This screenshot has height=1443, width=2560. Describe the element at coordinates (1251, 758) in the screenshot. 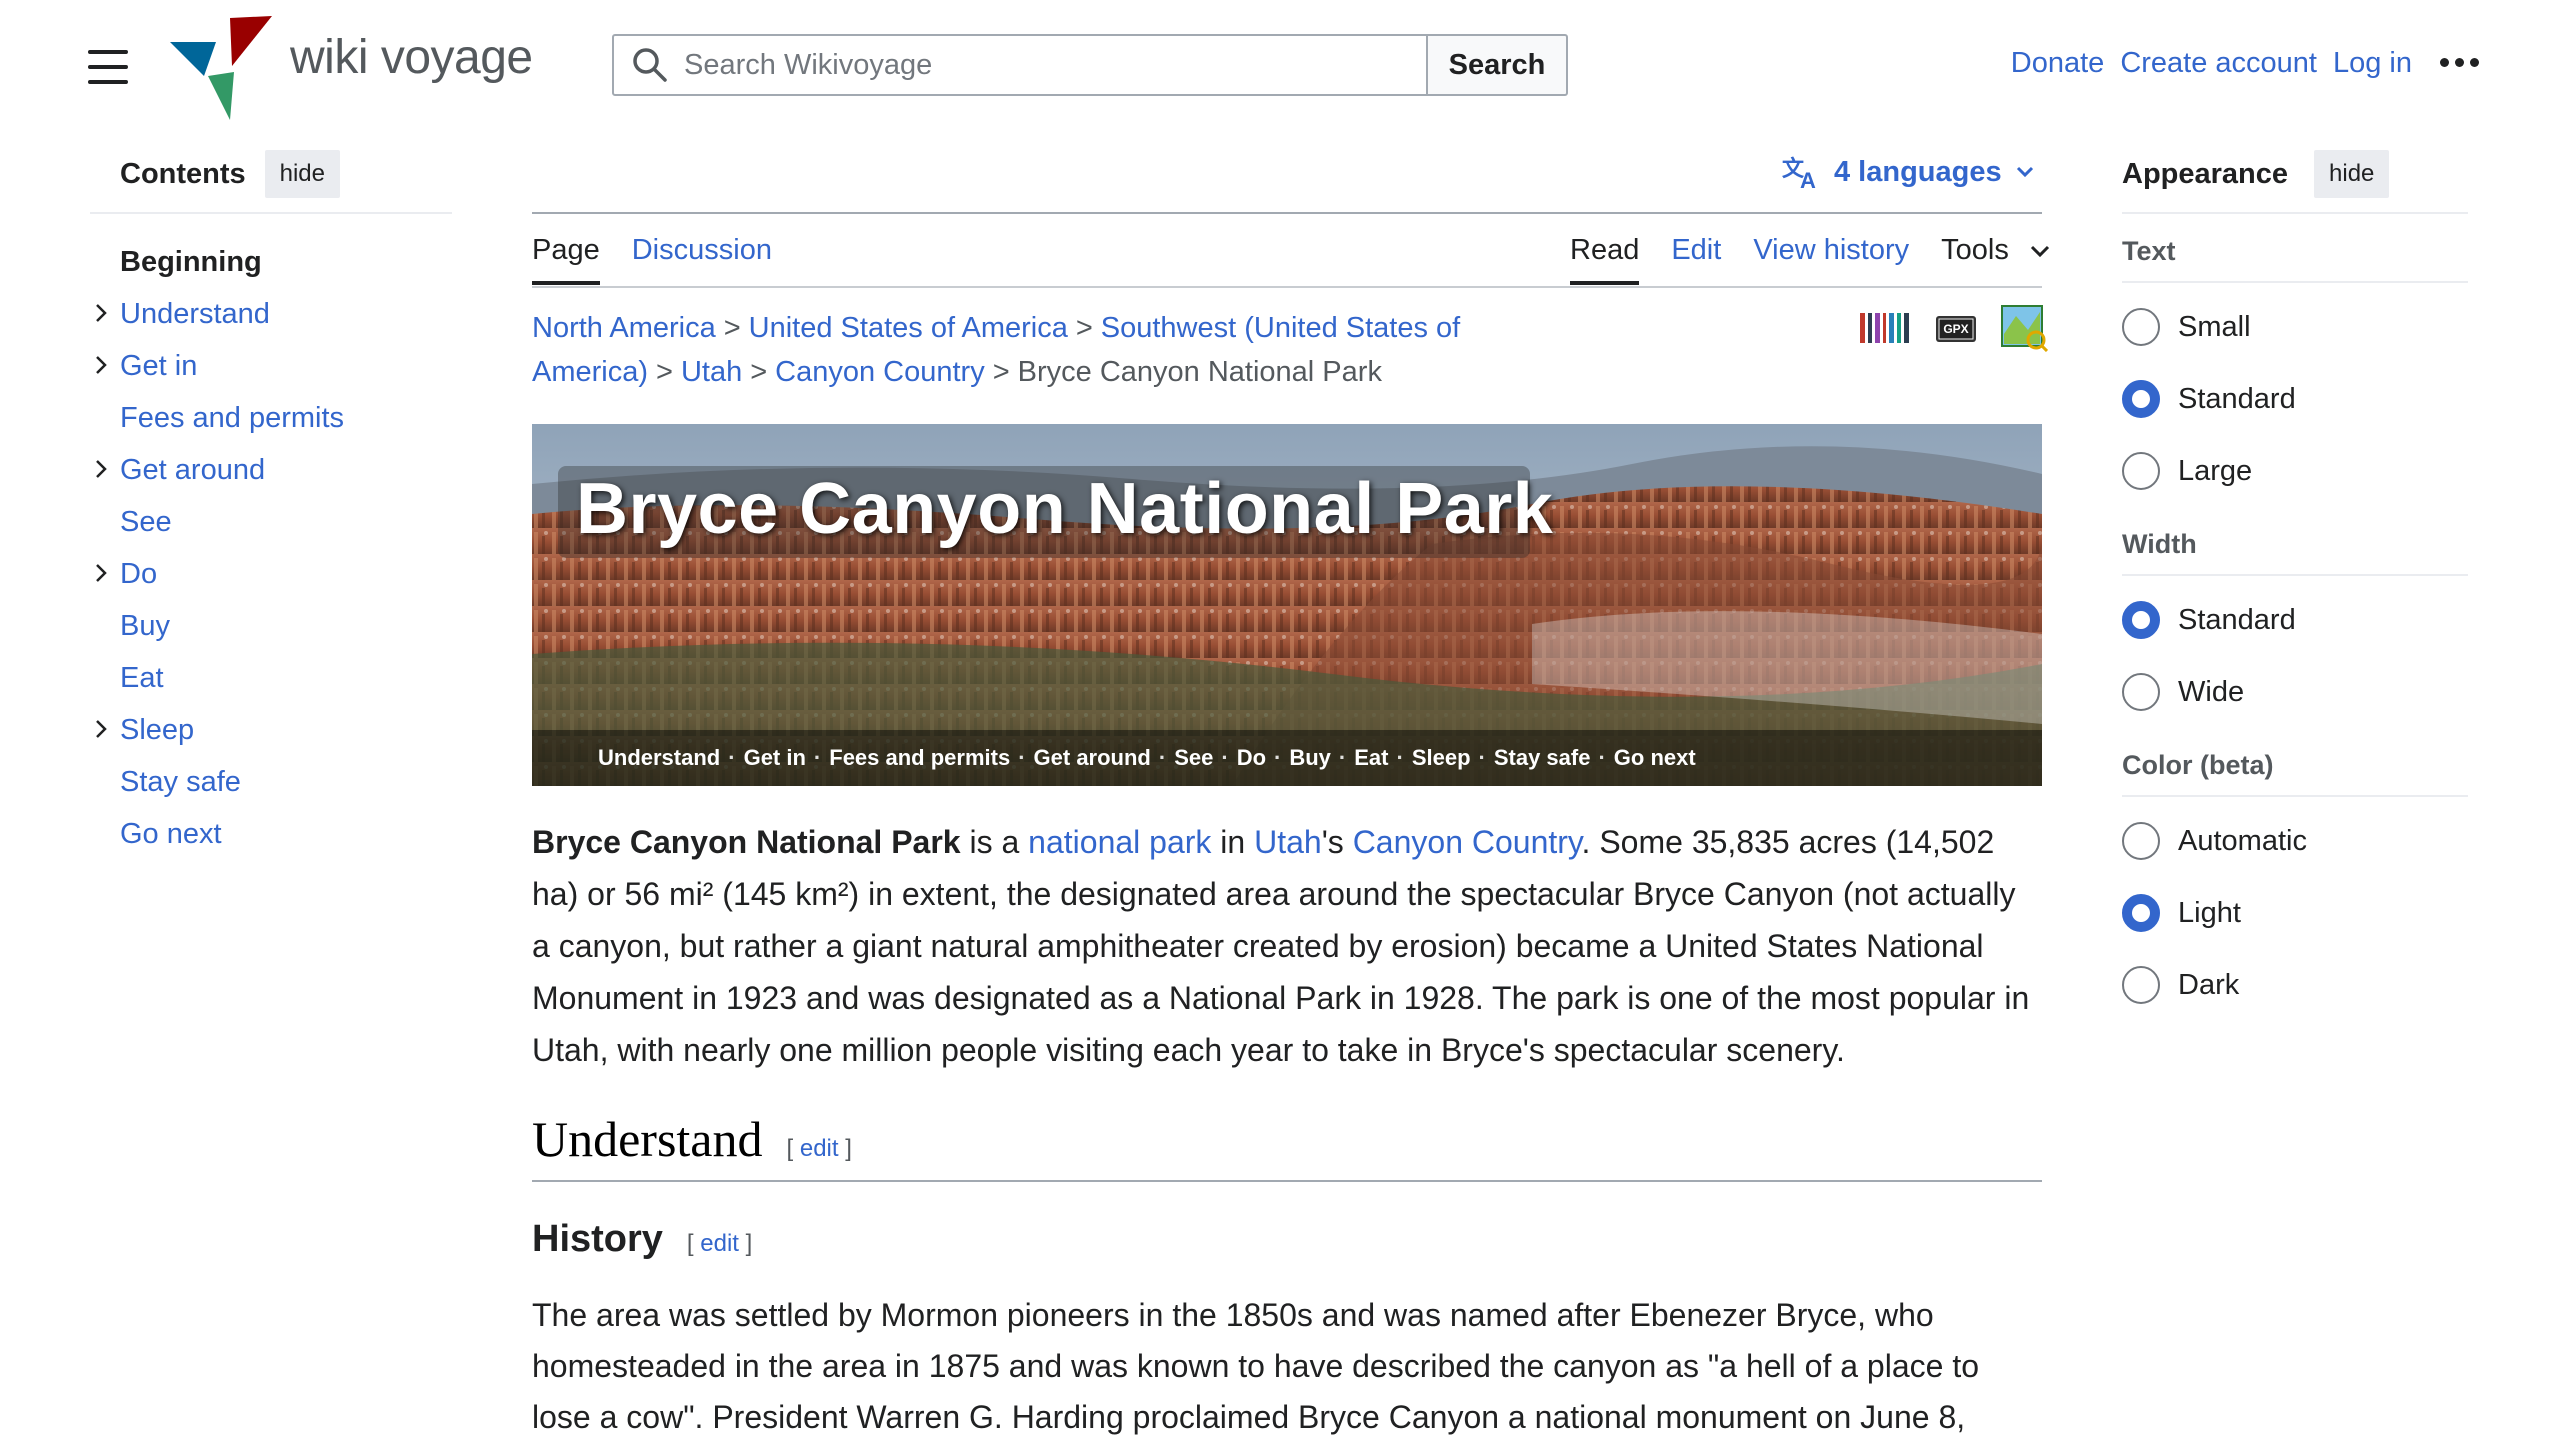

I see `banner-nav-do: Do` at that location.